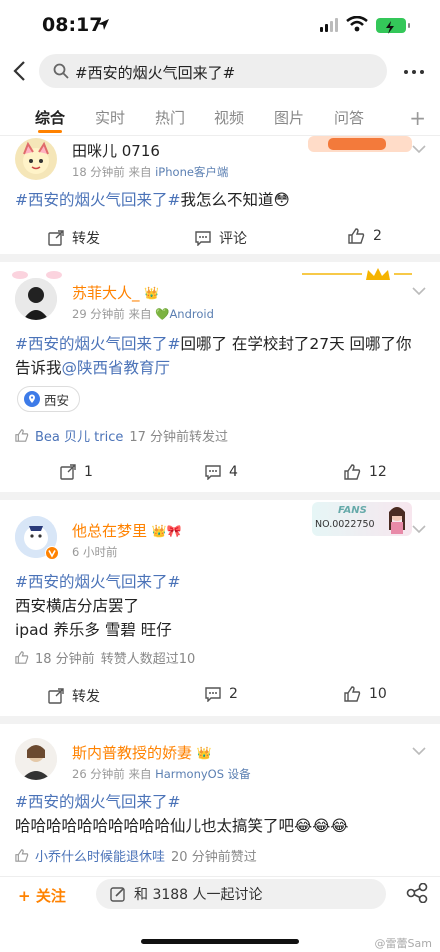 This screenshot has height=952, width=440. I want to click on search-input: #西安的烟火气回来了#, so click(213, 71).